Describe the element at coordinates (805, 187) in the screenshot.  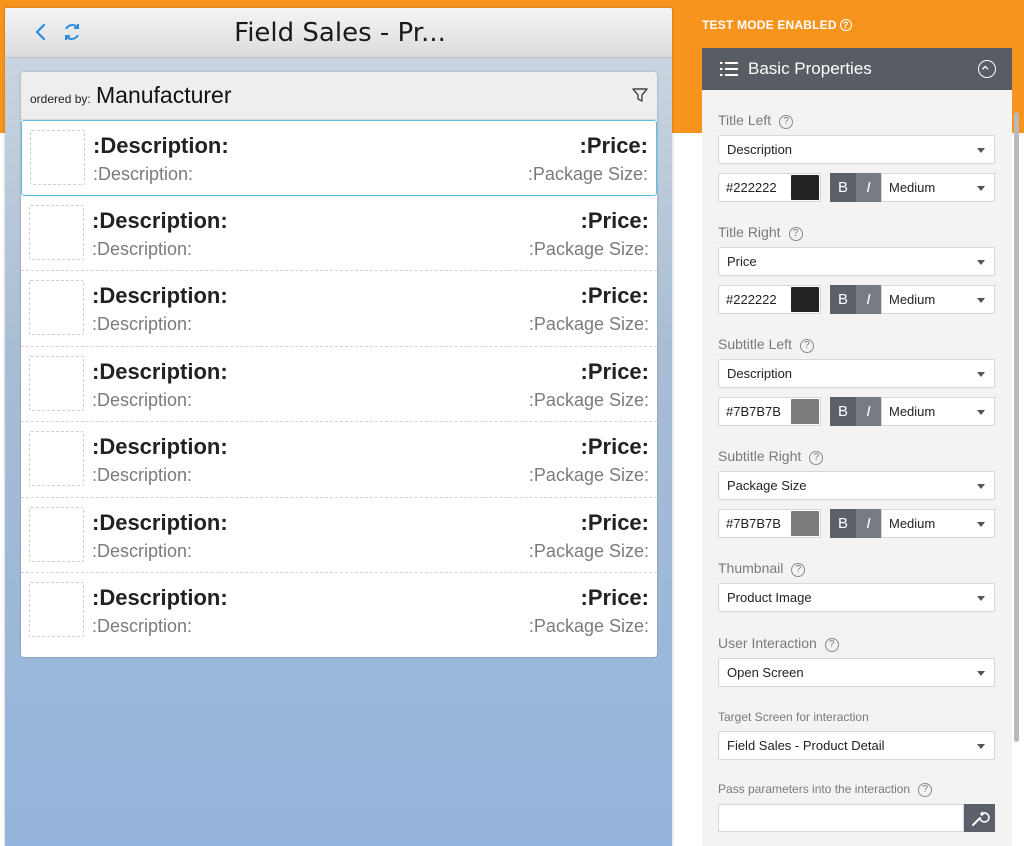
I see `title-left-color-swatch` at that location.